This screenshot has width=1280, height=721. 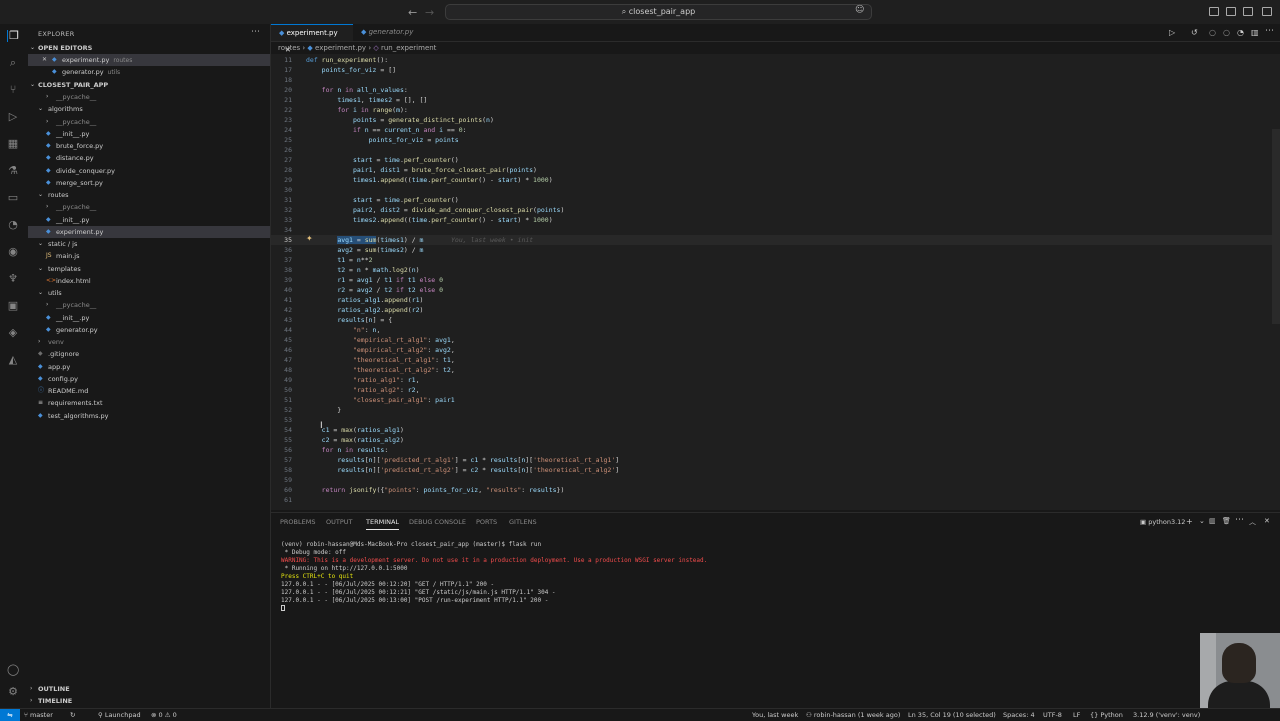 What do you see at coordinates (1226, 521) in the screenshot?
I see `kill-terminal-icon: 🗑` at bounding box center [1226, 521].